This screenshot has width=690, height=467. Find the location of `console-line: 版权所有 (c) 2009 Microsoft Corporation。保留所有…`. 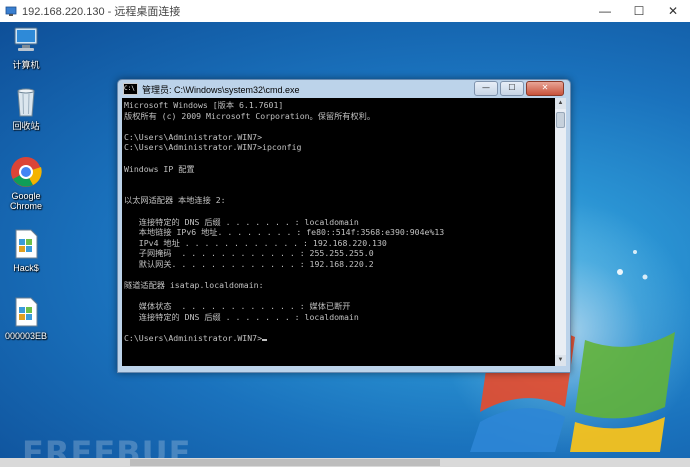

console-line: 版权所有 (c) 2009 Microsoft Corporation。保留所有… is located at coordinates (250, 115).